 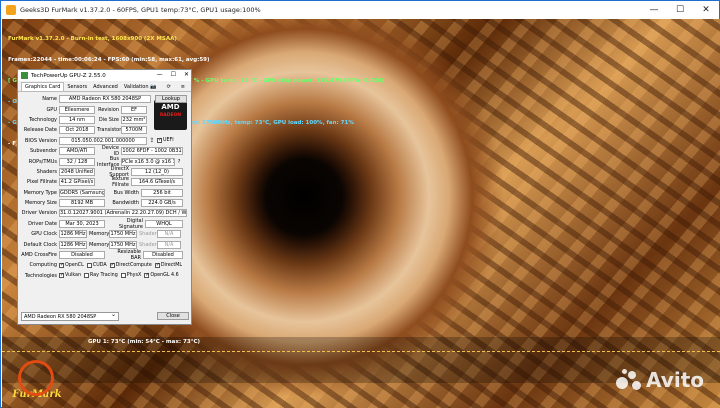 What do you see at coordinates (42, 119) in the screenshot?
I see `technology-label: Technology` at bounding box center [42, 119].